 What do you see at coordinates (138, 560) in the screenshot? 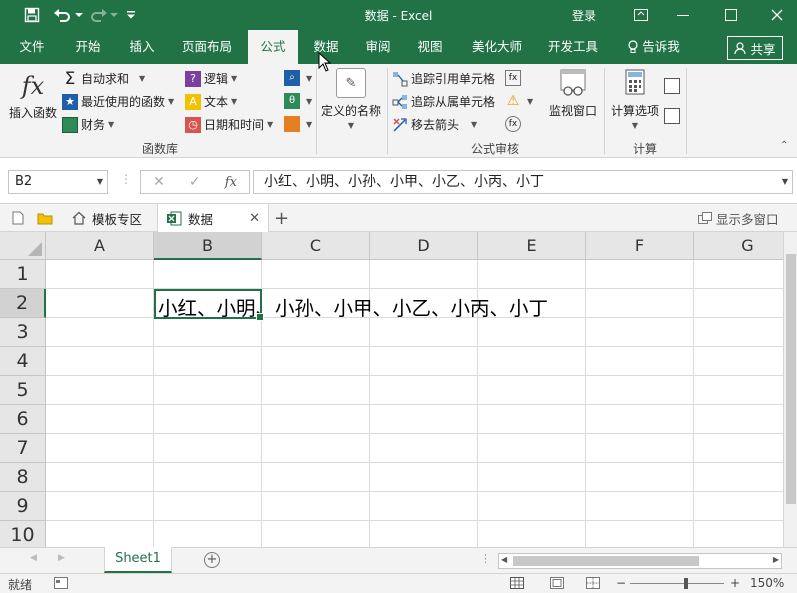
I see `sheet-tab-sheet1: Sheet1` at bounding box center [138, 560].